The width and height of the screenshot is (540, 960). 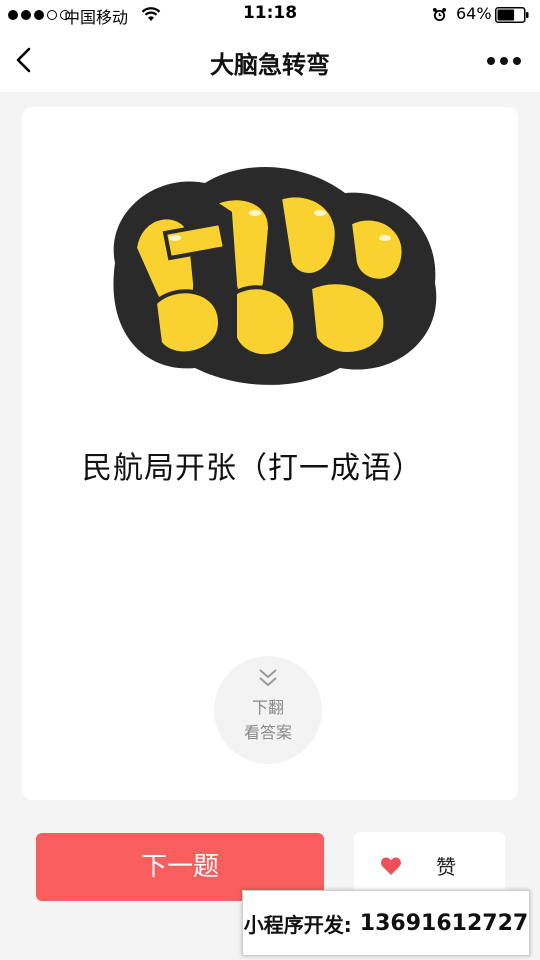 I want to click on brain-teaser-logo, so click(x=275, y=275).